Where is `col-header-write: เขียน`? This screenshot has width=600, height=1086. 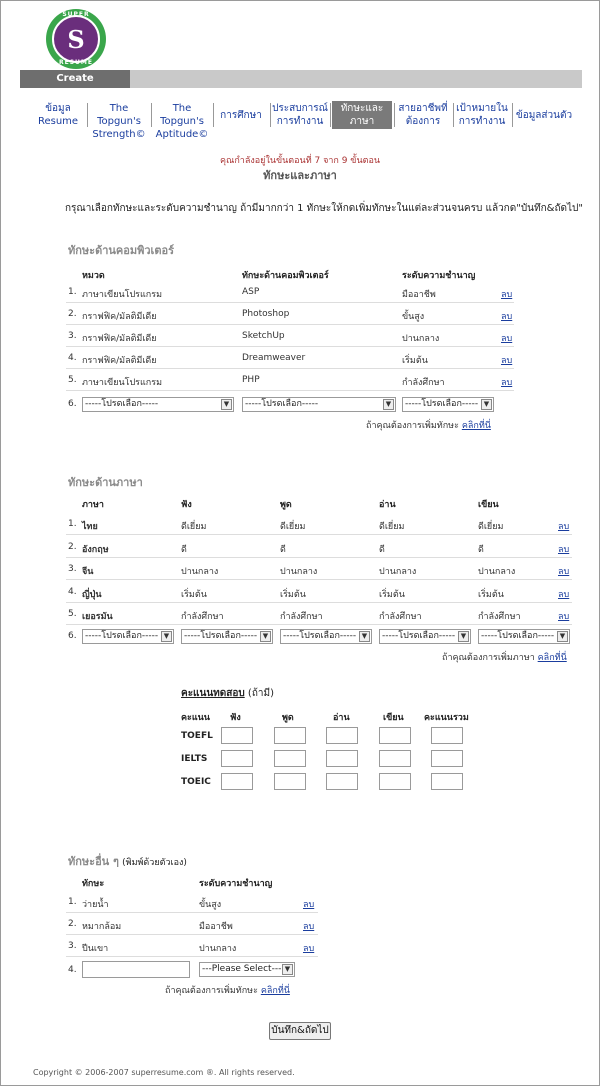 col-header-write: เขียน is located at coordinates (393, 718).